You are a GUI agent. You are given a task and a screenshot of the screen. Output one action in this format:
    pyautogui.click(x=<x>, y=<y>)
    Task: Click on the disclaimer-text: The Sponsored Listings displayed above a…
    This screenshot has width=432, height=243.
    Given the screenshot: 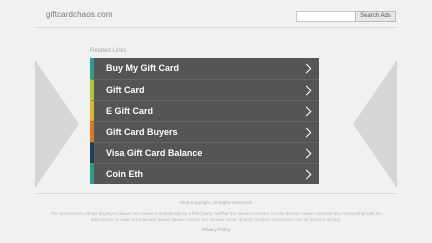 What is the action you would take?
    pyautogui.click(x=216, y=216)
    